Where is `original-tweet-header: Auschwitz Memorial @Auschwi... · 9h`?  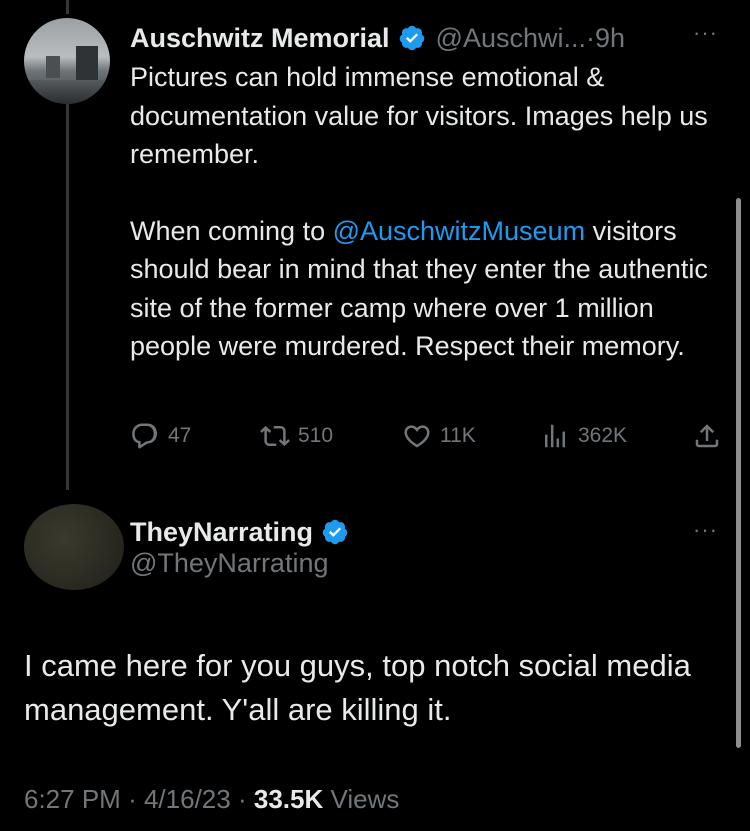
original-tweet-header: Auschwitz Memorial @Auschwi... · 9h is located at coordinates (377, 38).